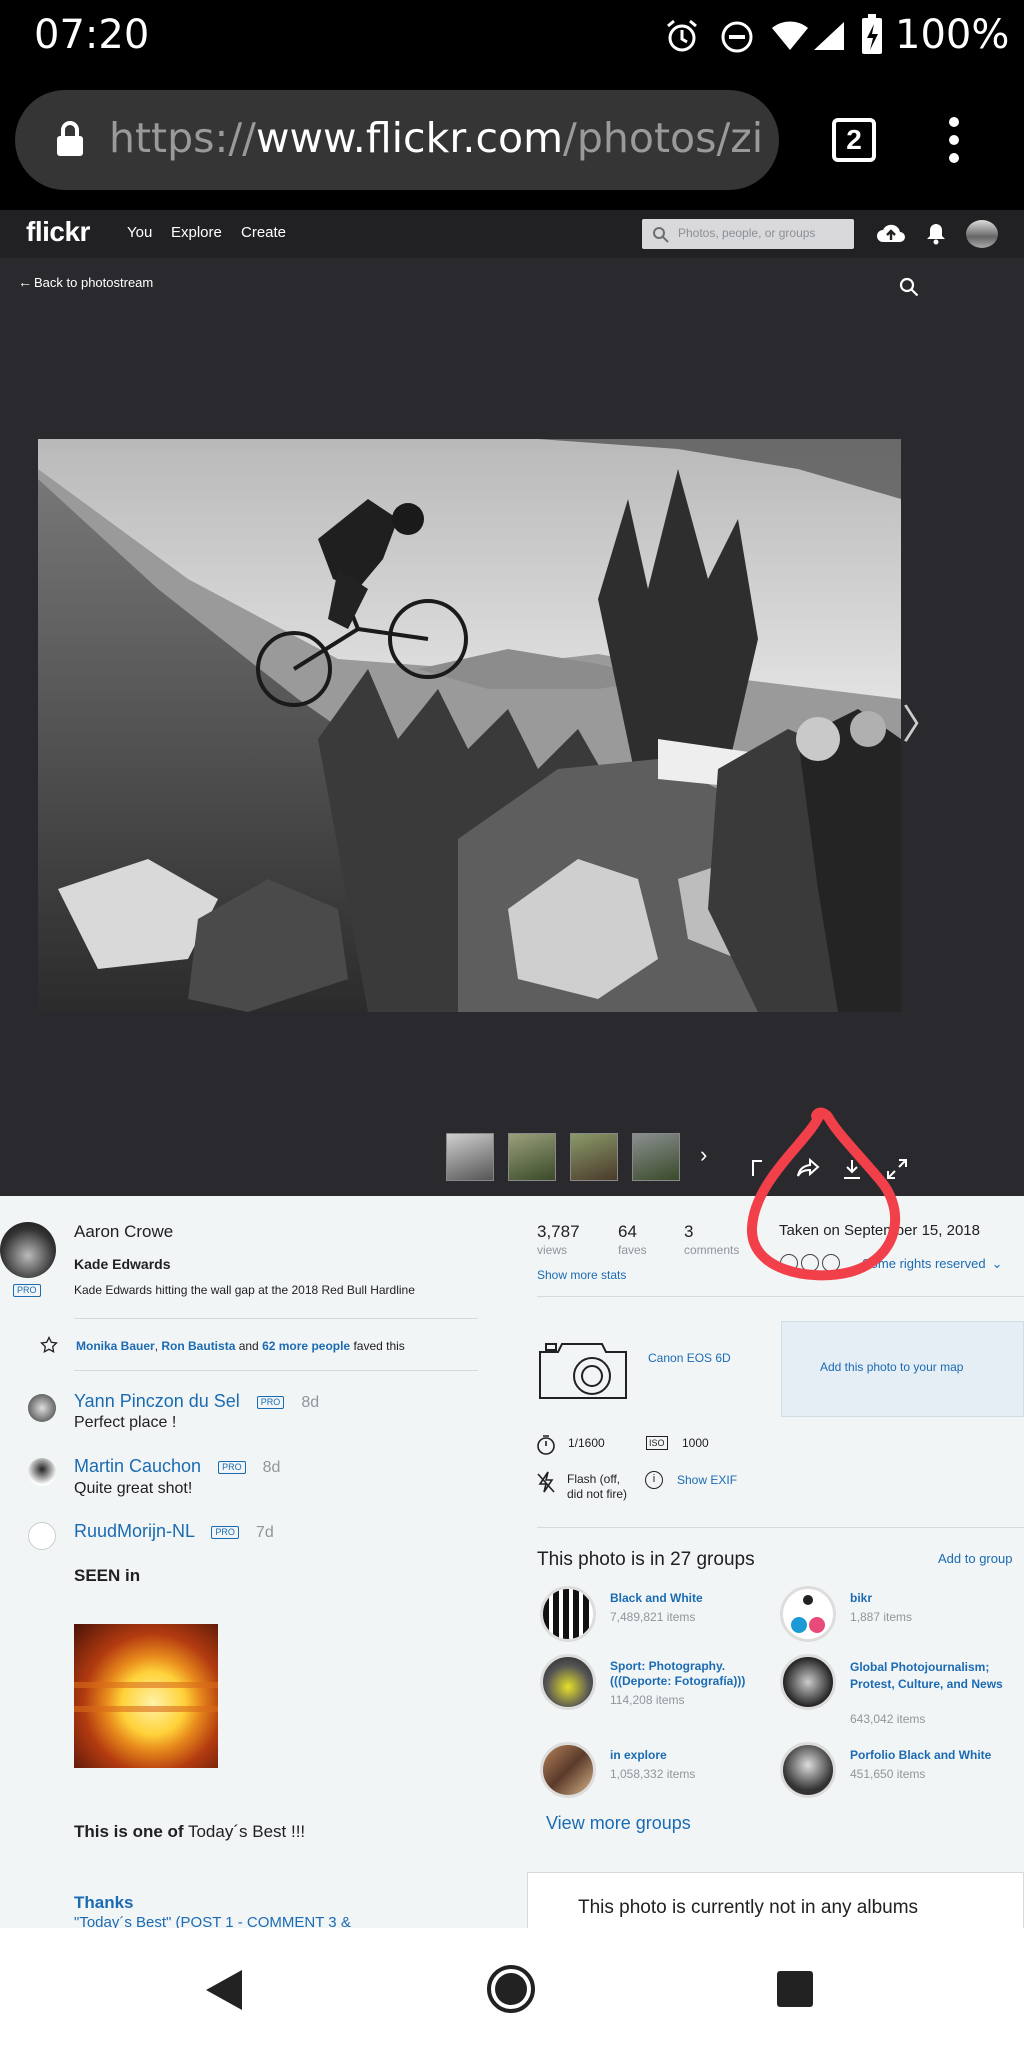 Image resolution: width=1024 pixels, height=2048 pixels. What do you see at coordinates (638, 1755) in the screenshot?
I see `group-name: in explore` at bounding box center [638, 1755].